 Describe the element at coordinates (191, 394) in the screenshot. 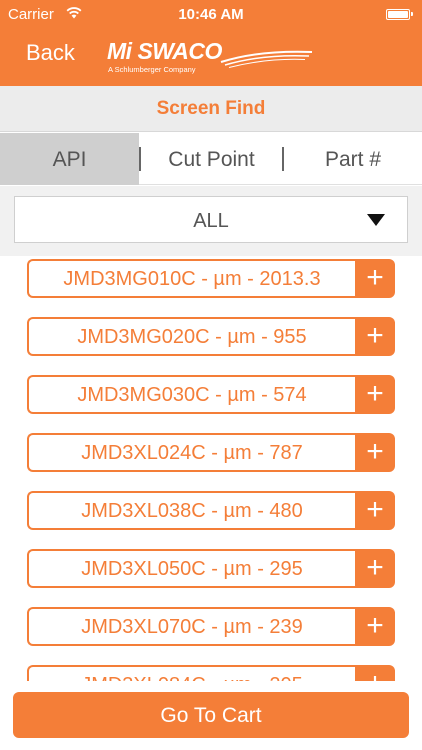

I see `item-label: JMD3MG030C - µm - 574` at that location.